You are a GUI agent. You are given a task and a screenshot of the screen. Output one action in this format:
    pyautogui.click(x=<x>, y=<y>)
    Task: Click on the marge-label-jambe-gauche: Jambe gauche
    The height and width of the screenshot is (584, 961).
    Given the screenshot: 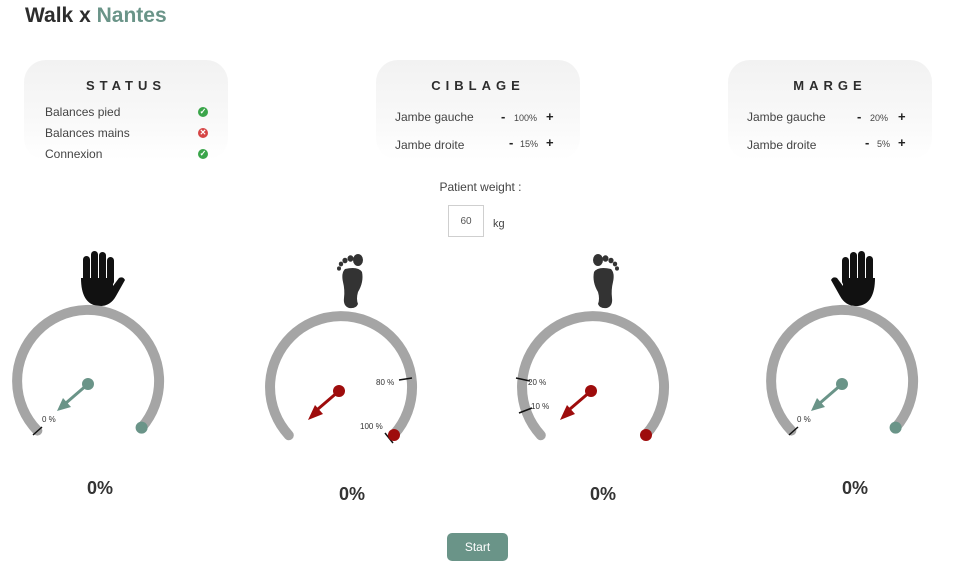 What is the action you would take?
    pyautogui.click(x=786, y=117)
    